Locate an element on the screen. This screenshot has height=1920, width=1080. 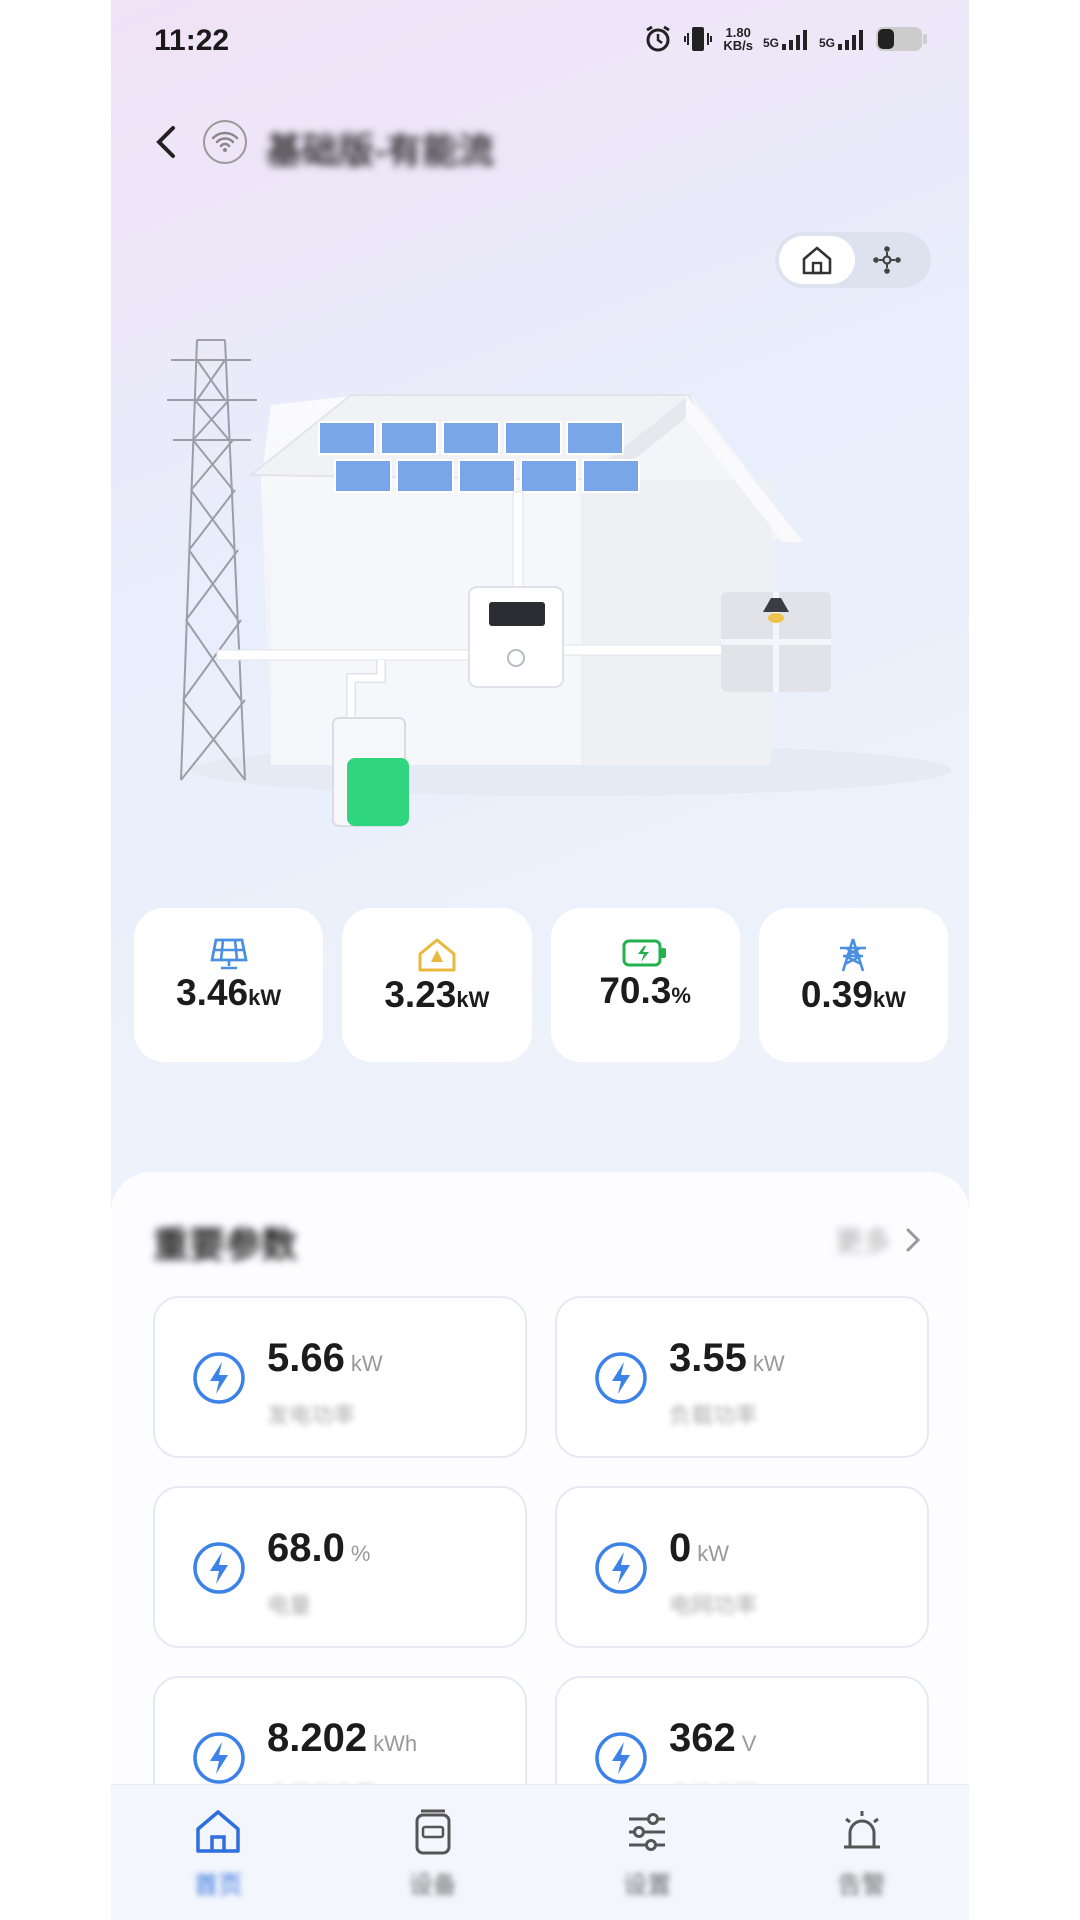
params-title: 重要参数 is located at coordinates (225, 1244).